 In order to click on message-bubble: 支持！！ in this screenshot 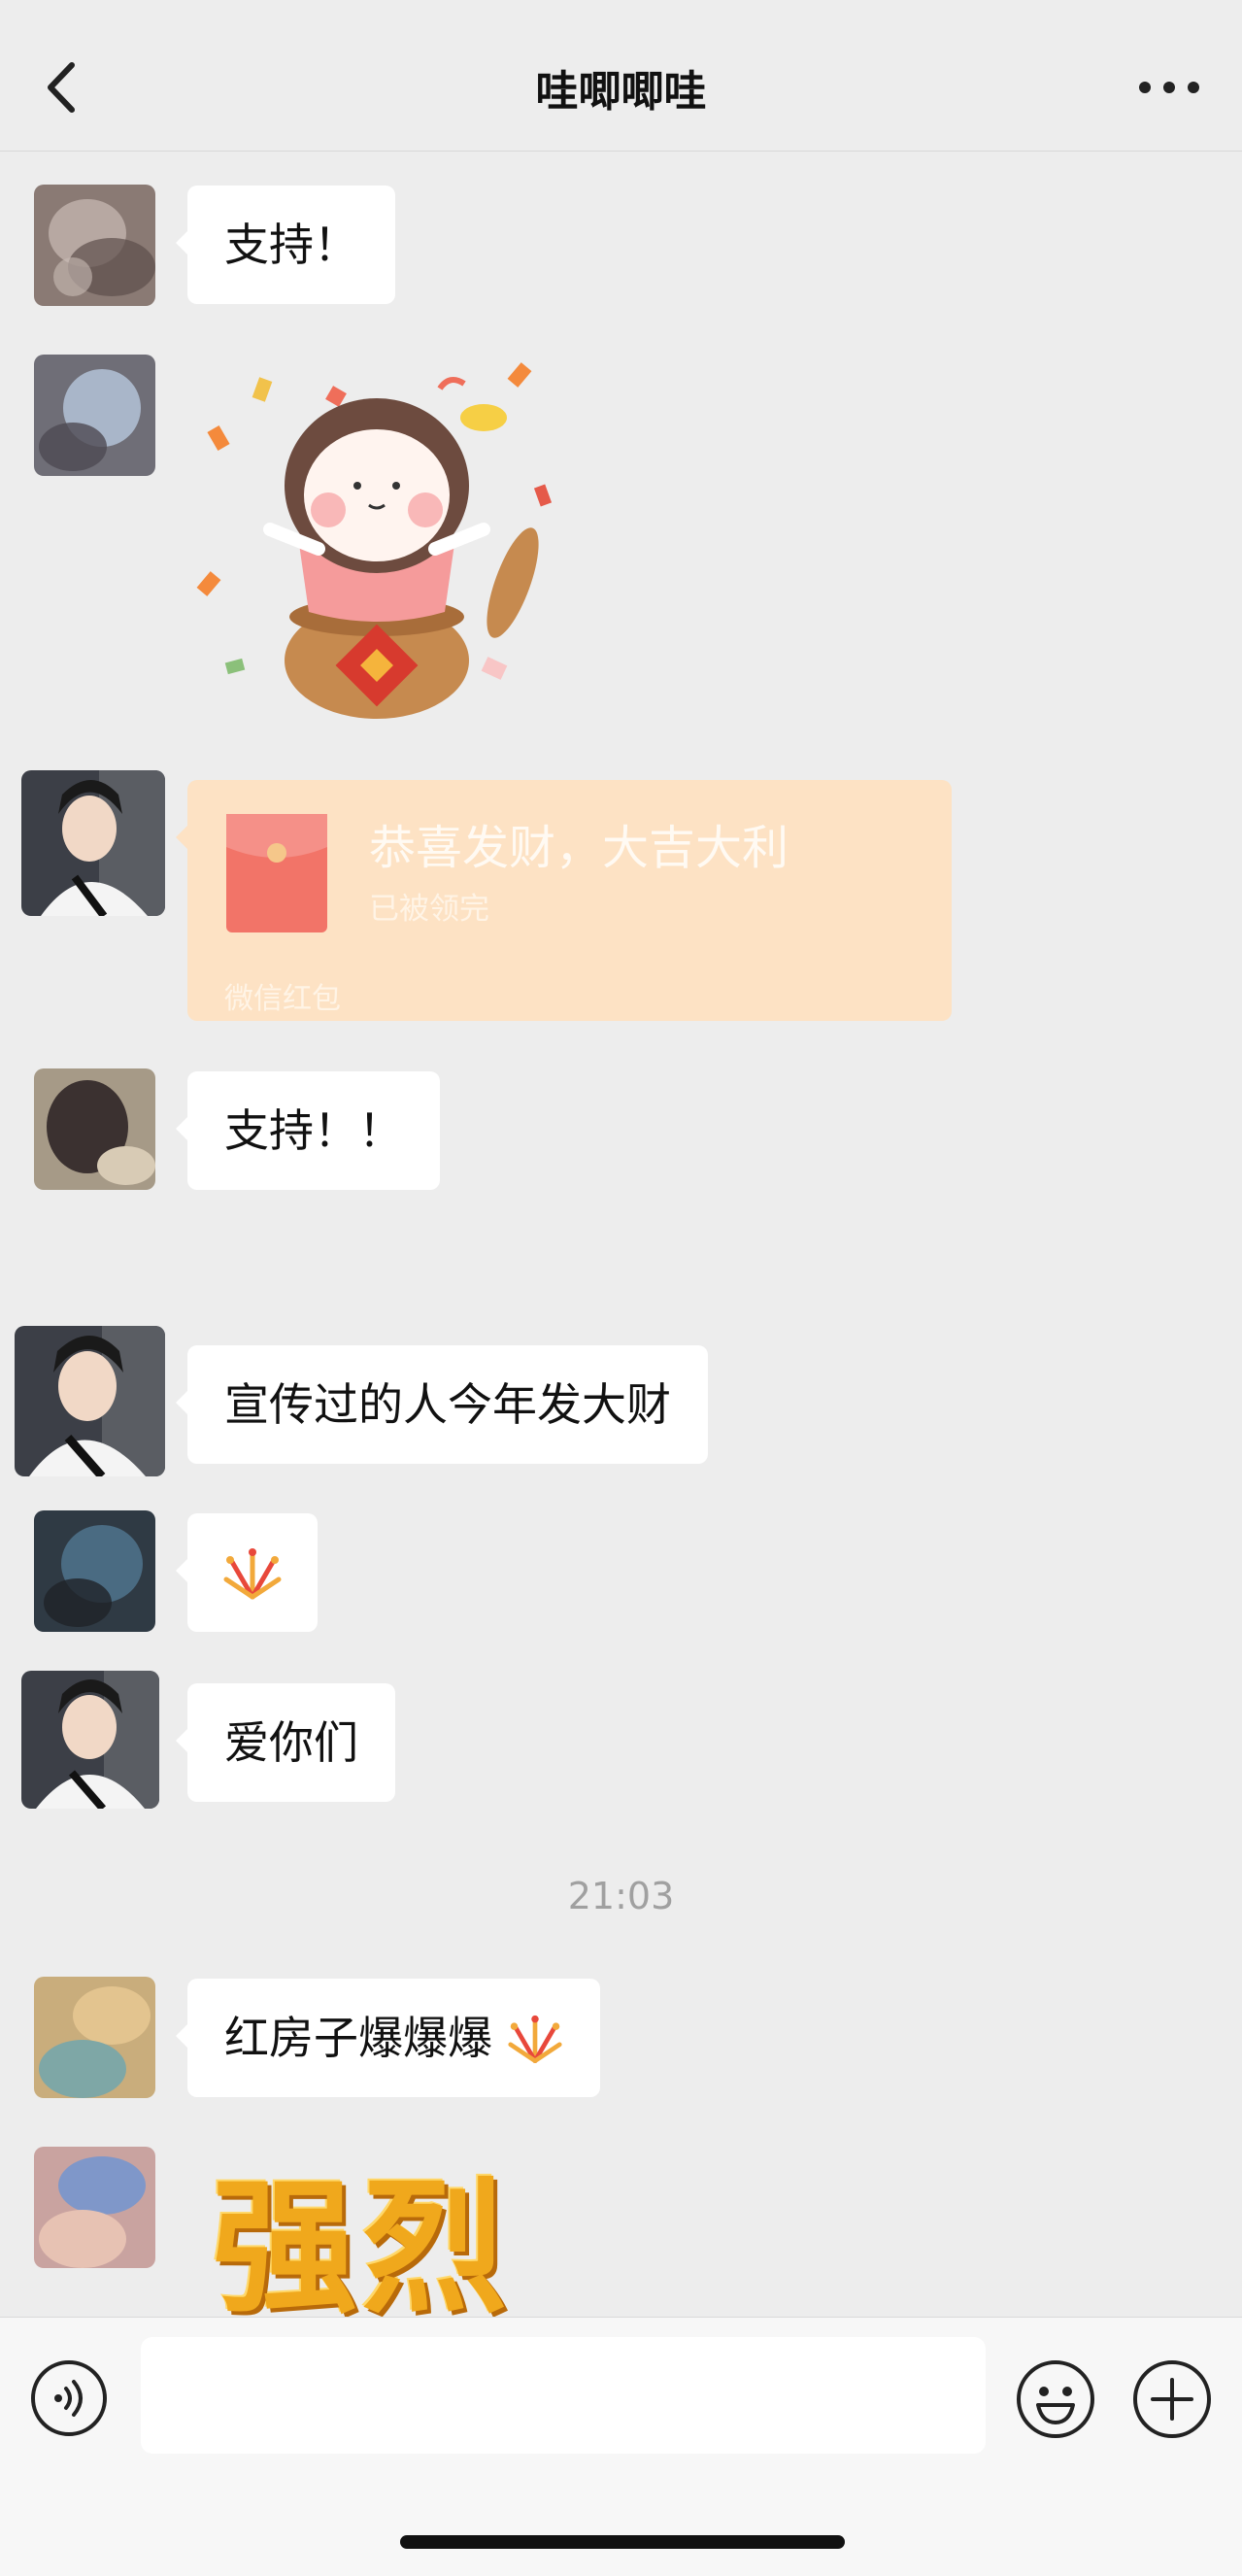, I will do `click(308, 1130)`.